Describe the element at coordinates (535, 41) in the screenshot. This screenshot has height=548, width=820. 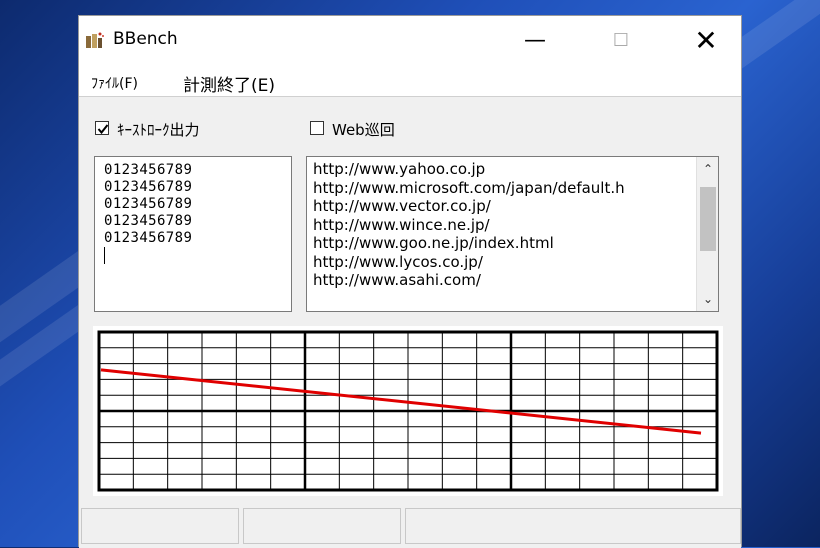
I see `minimize-button: —` at that location.